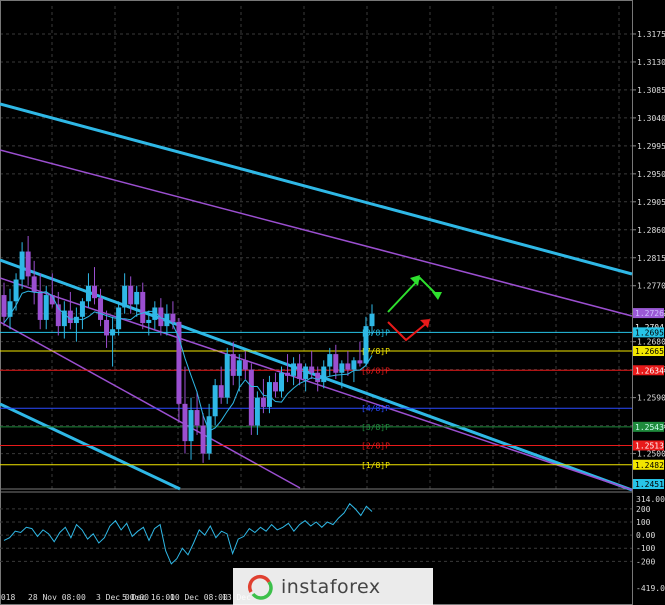 The image size is (665, 605). I want to click on level-label: [3/8]P, so click(375, 427).